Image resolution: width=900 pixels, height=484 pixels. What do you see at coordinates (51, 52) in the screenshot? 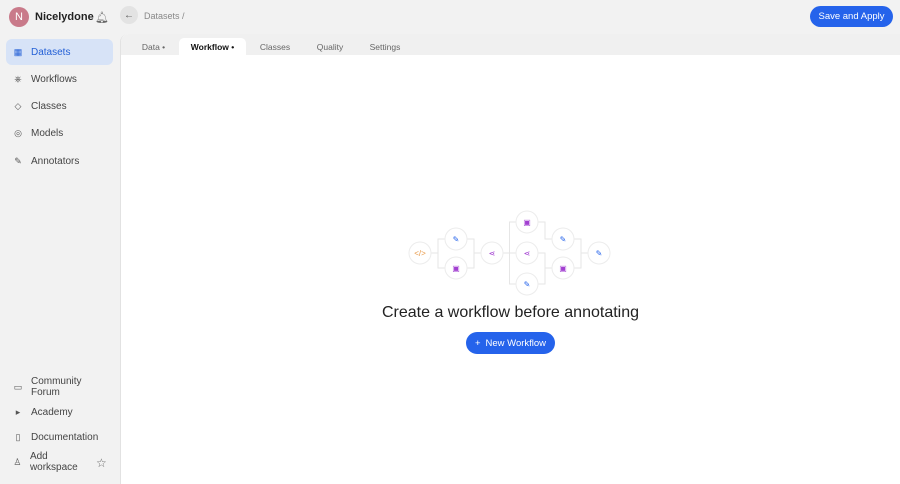
I see `sidebar-item-label: Datasets` at bounding box center [51, 52].